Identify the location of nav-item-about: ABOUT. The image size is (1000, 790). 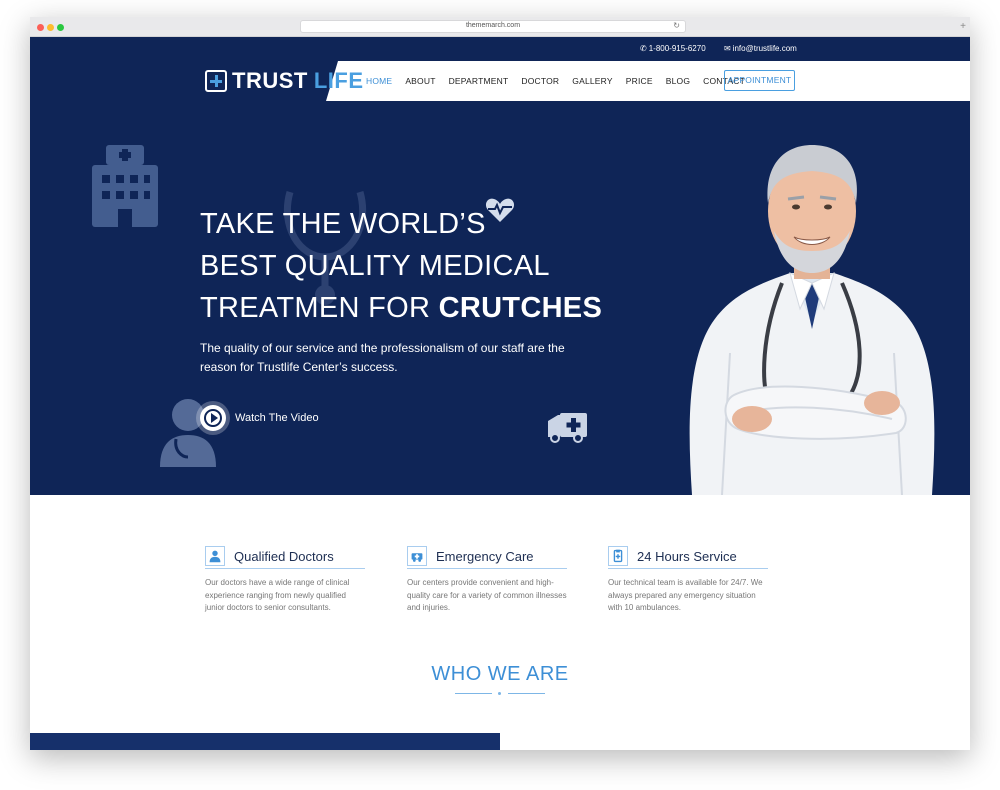
(420, 81).